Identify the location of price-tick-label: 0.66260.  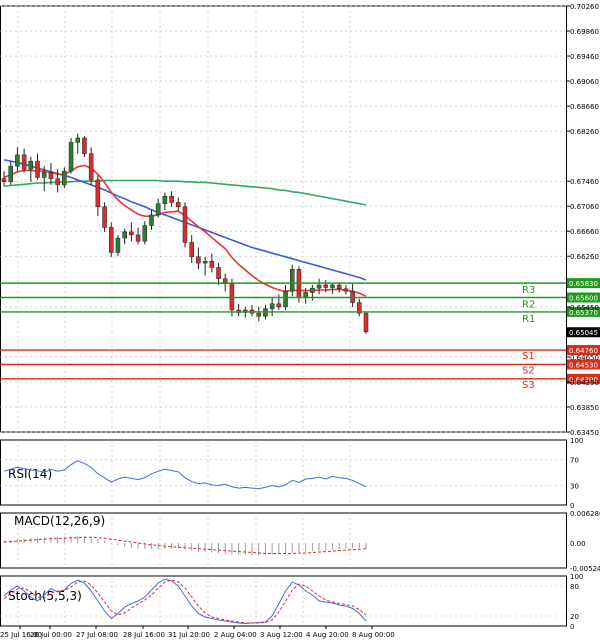
(584, 257).